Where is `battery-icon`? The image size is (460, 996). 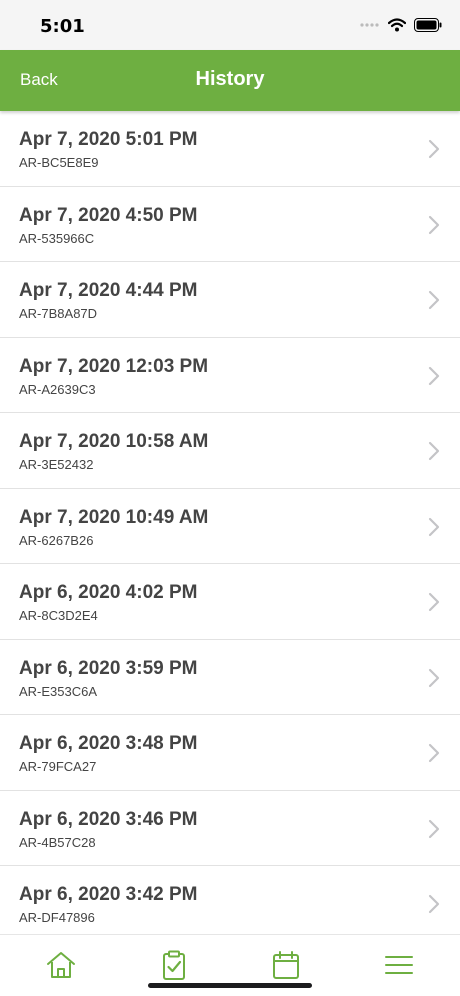 battery-icon is located at coordinates (428, 25).